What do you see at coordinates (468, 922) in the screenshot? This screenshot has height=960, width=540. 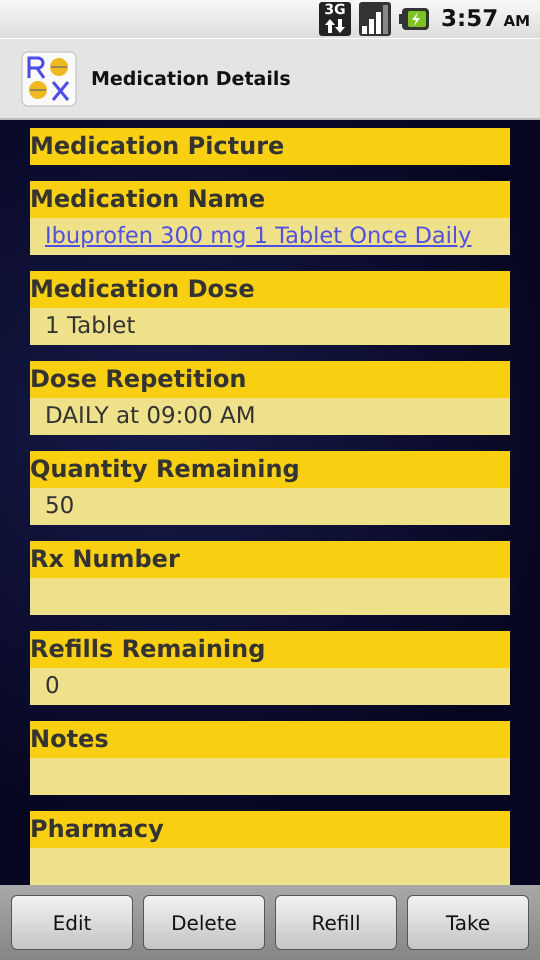 I see `action-button: Take` at bounding box center [468, 922].